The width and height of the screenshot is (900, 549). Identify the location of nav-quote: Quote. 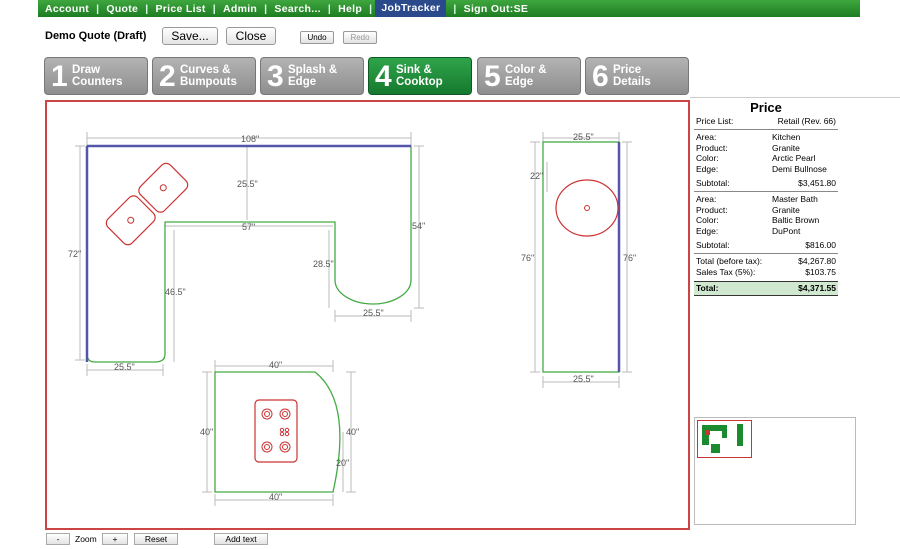
(122, 9).